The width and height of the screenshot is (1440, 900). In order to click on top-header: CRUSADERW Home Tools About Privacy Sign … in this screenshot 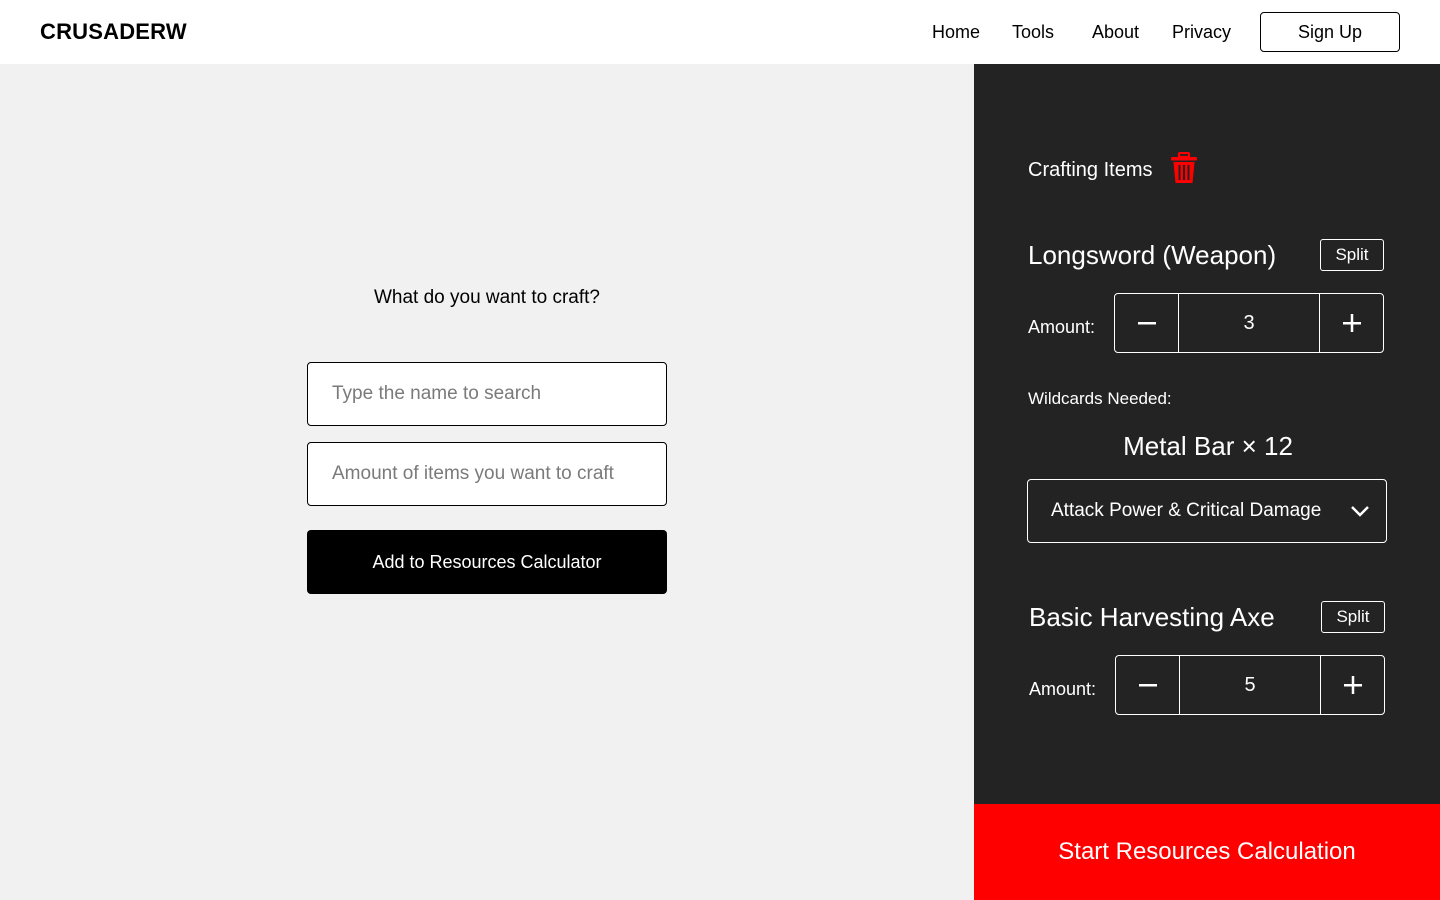, I will do `click(720, 32)`.